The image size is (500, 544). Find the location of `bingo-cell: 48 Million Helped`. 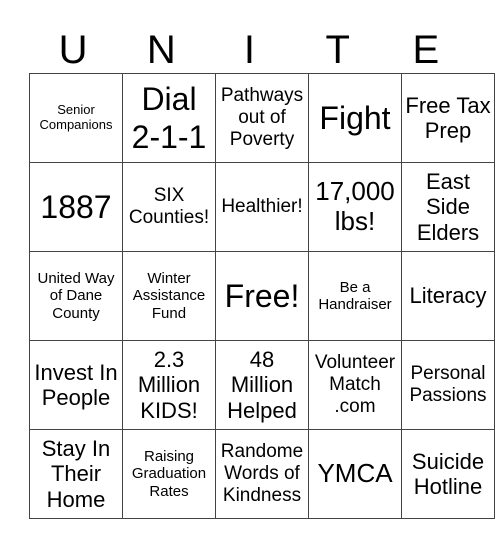

bingo-cell: 48 Million Helped is located at coordinates (262, 385).